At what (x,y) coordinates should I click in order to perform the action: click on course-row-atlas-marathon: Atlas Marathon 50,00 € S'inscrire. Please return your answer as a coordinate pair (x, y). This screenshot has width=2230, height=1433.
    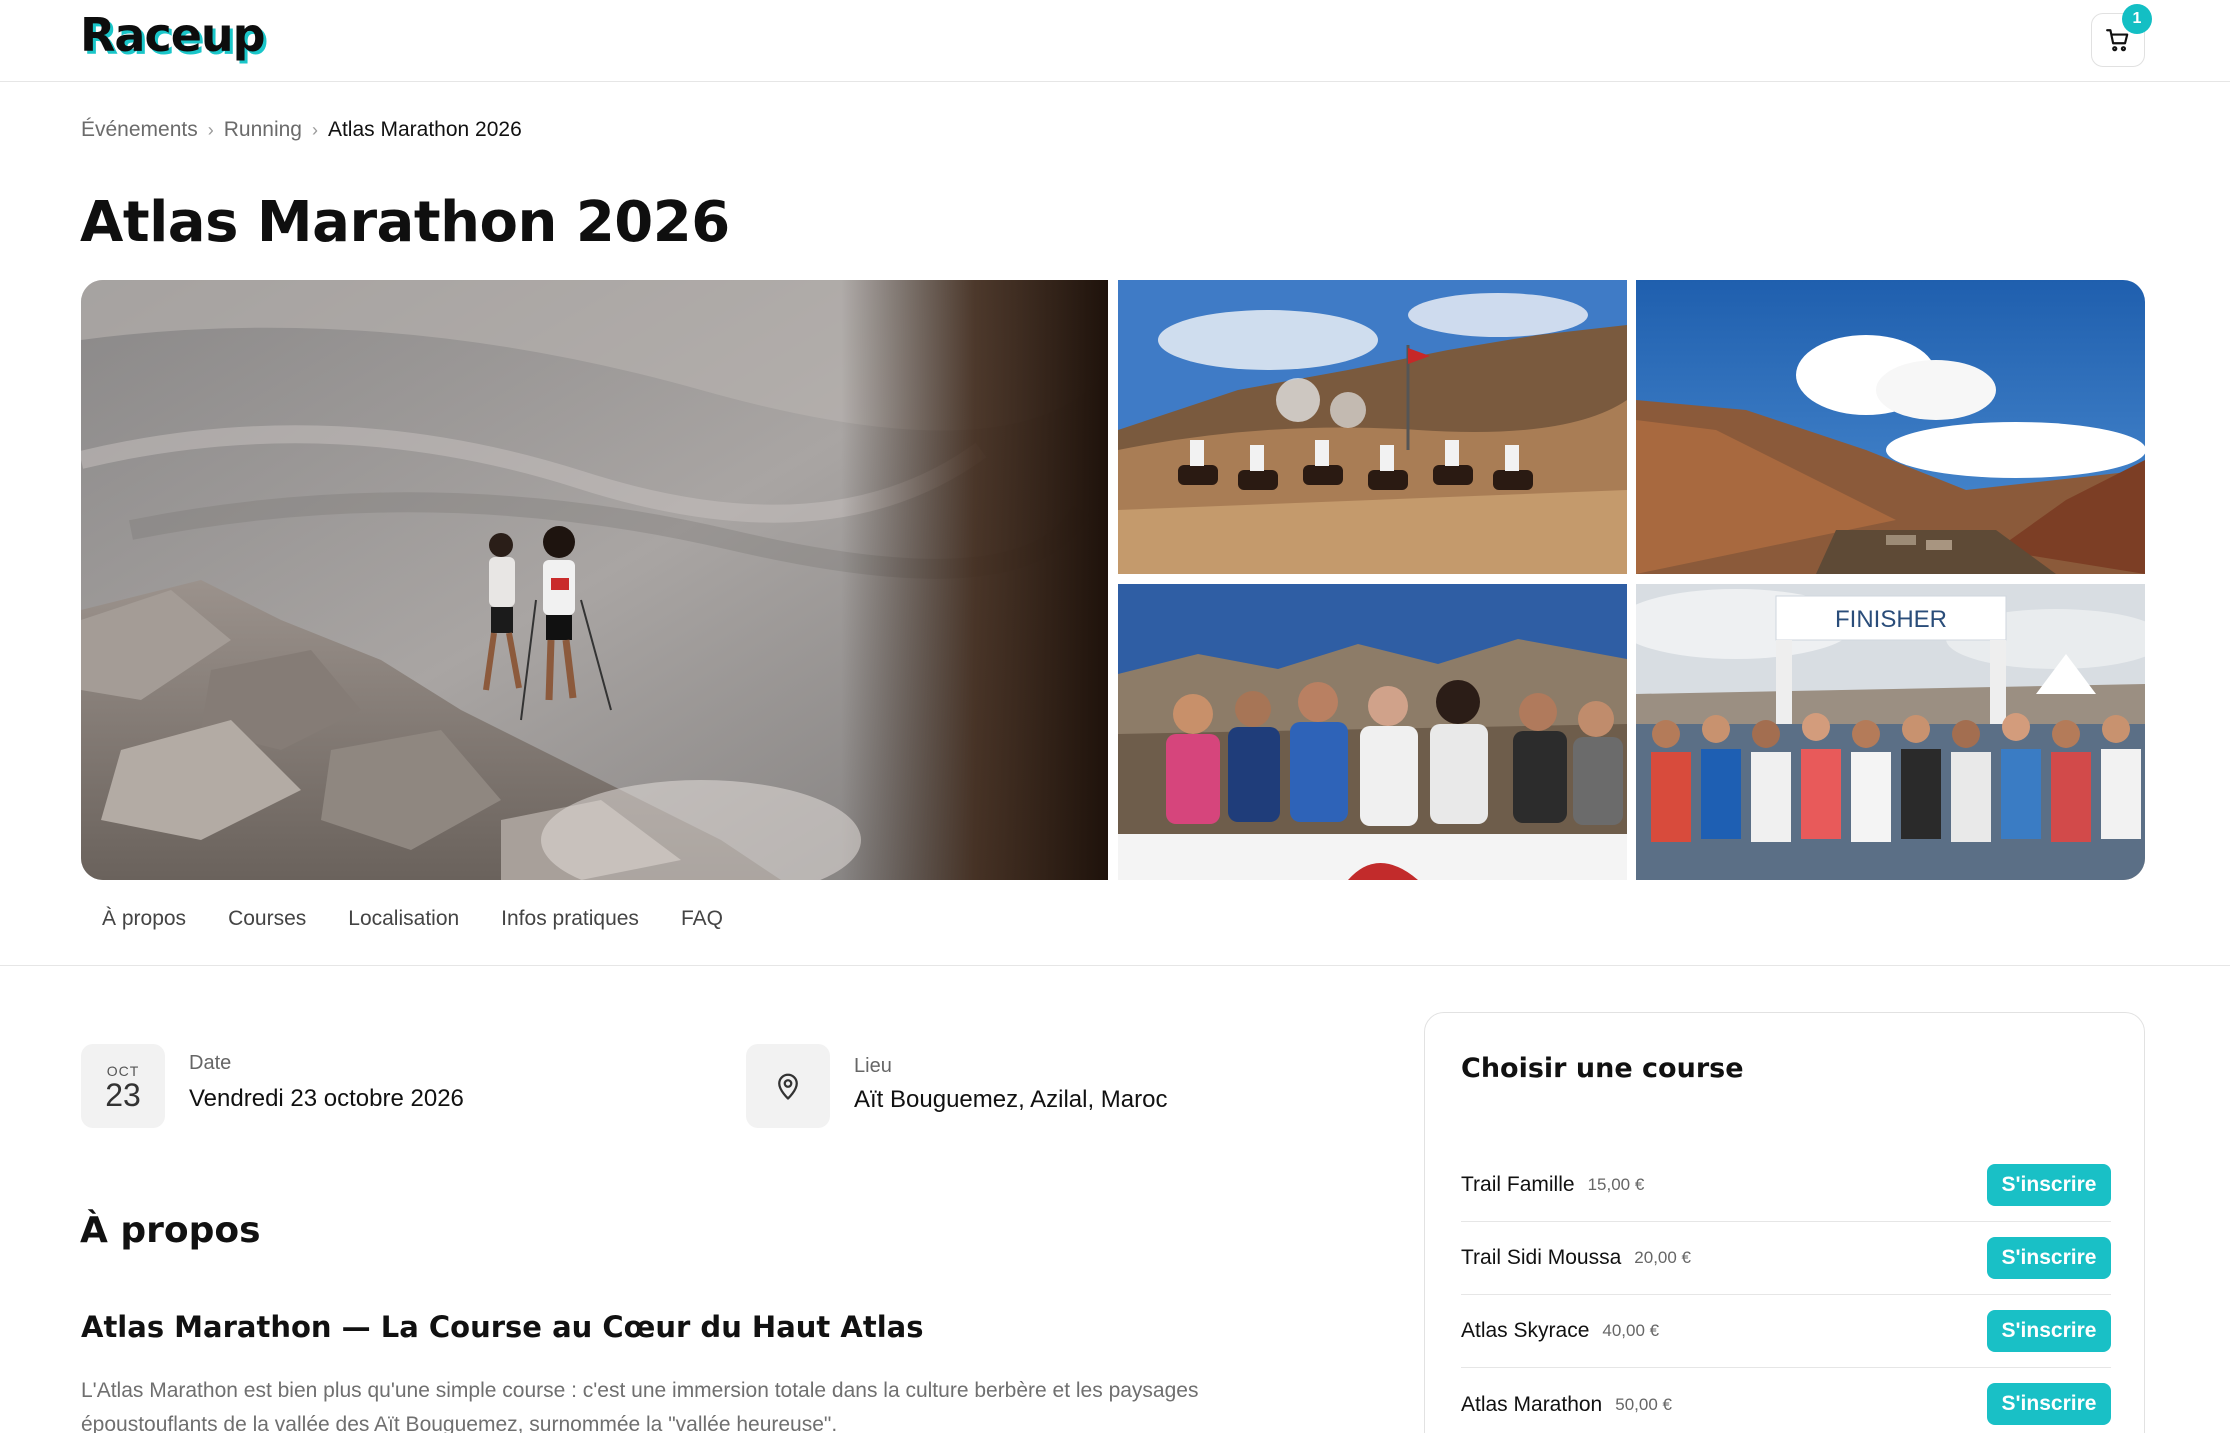
    Looking at the image, I should click on (1786, 1400).